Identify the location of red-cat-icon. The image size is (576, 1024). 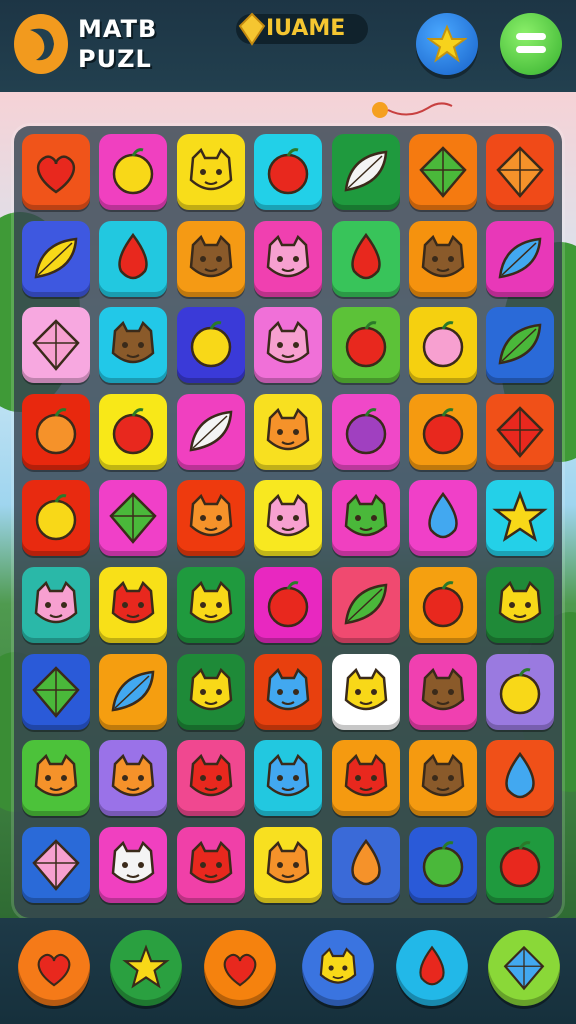
(365, 775).